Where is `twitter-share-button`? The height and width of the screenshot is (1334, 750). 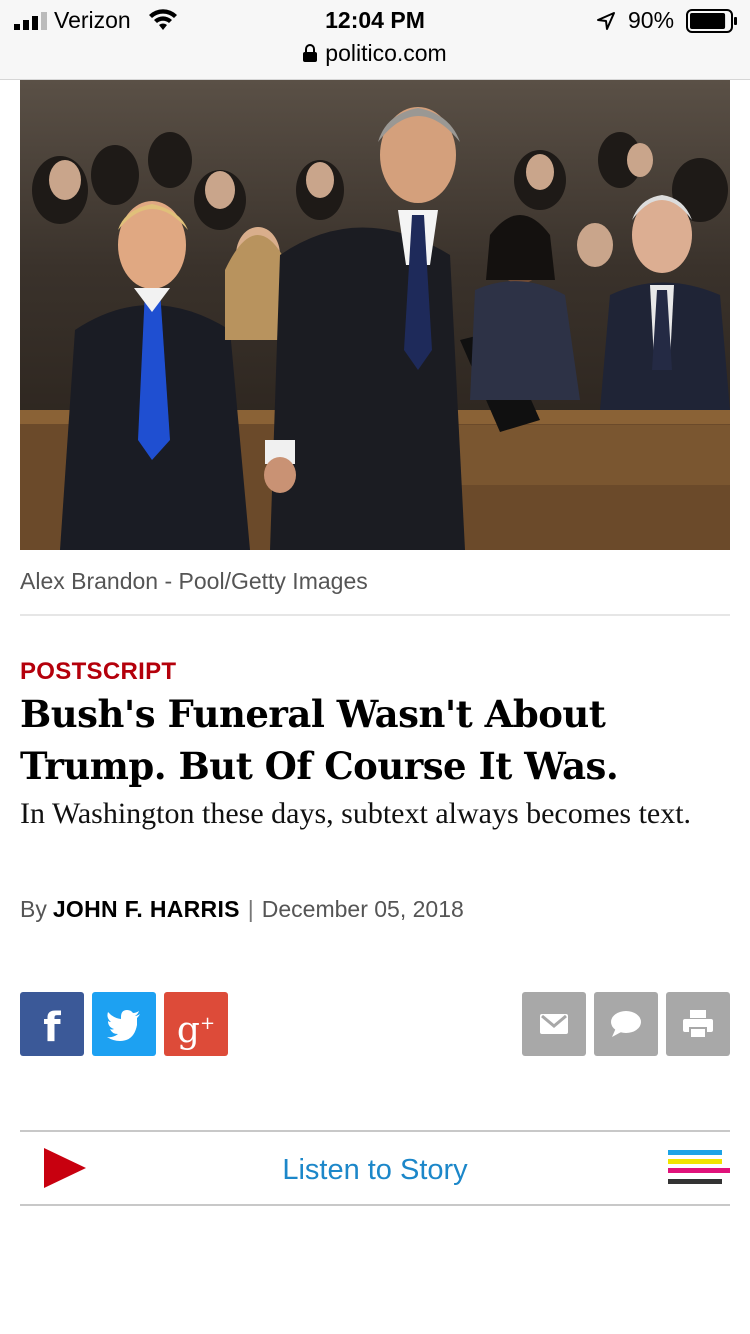 twitter-share-button is located at coordinates (124, 1024).